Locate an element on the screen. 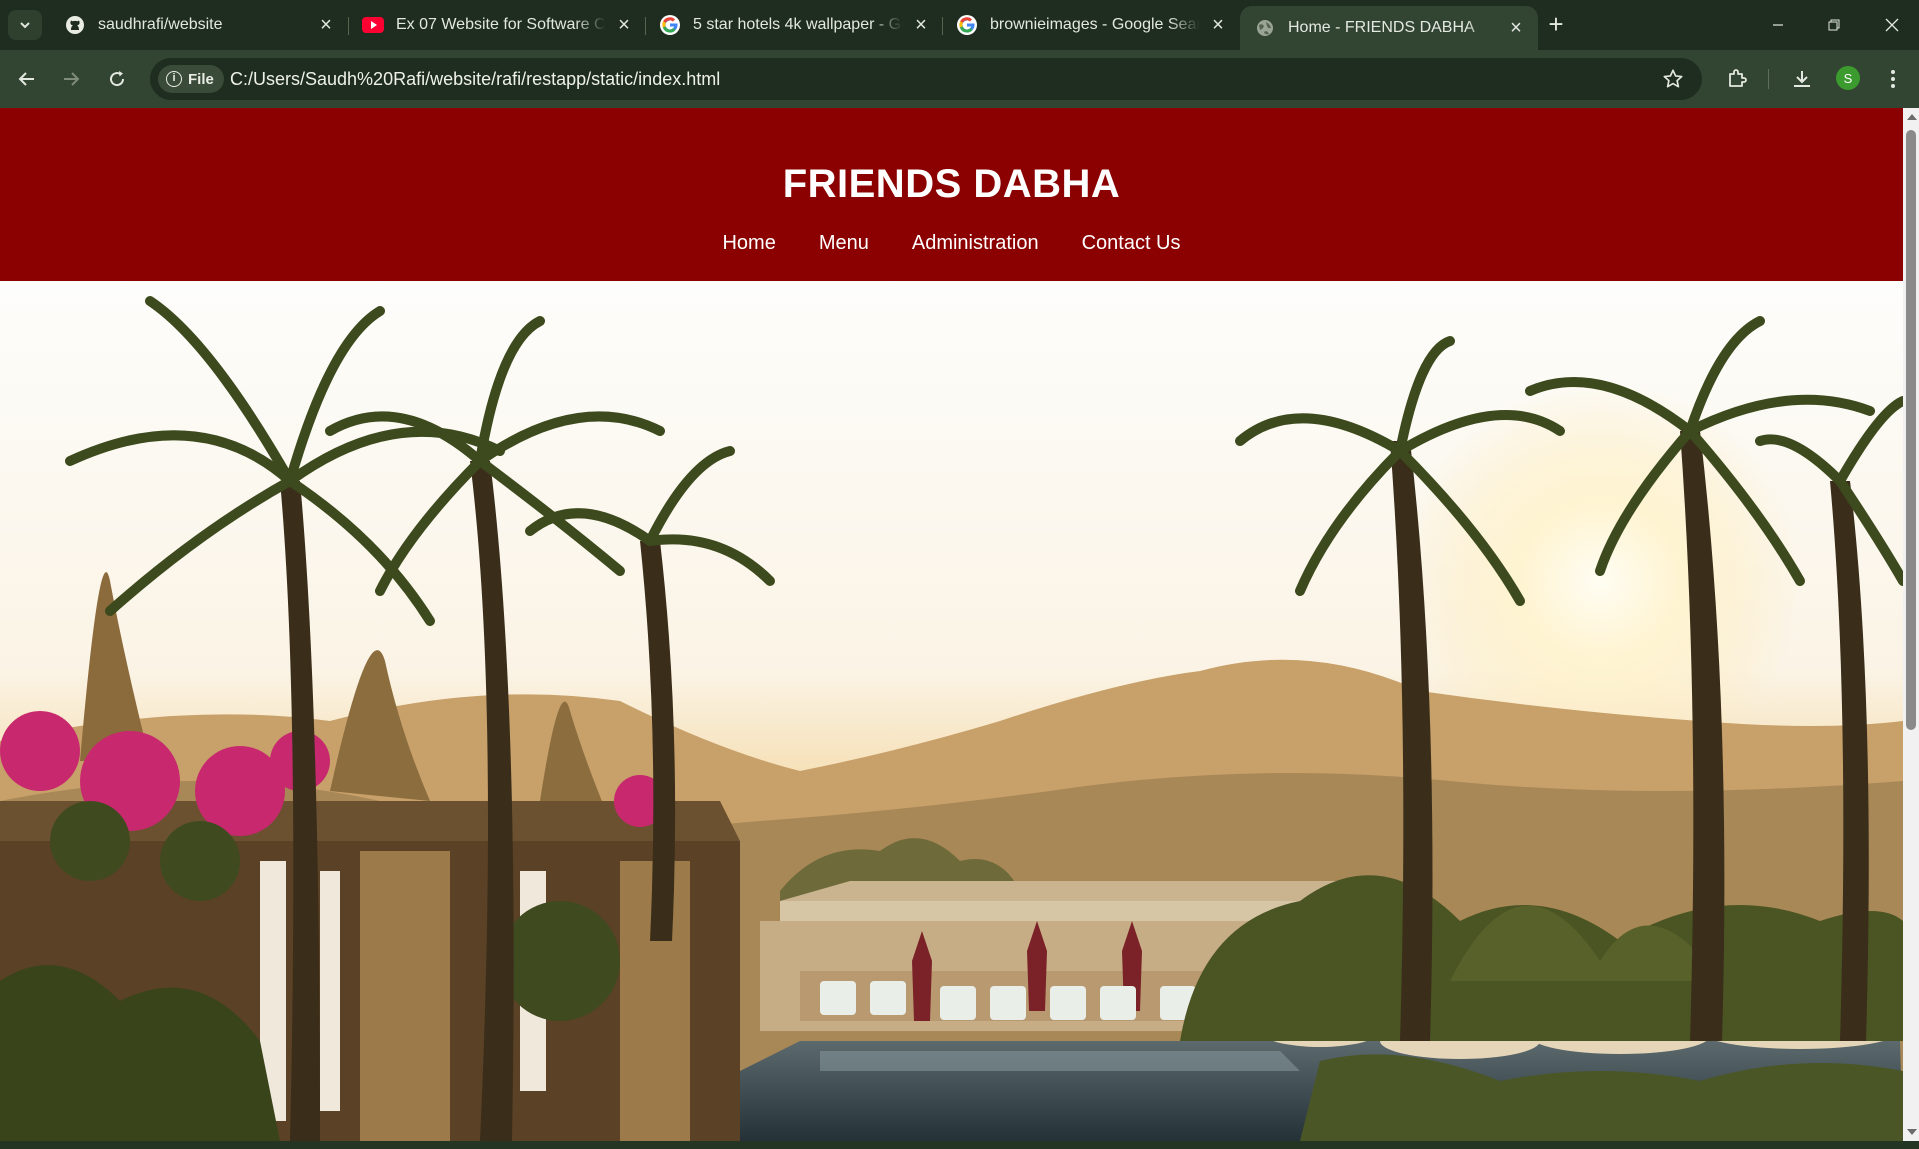 This screenshot has width=1919, height=1149. scroll-up-arrow-icon is located at coordinates (1912, 117).